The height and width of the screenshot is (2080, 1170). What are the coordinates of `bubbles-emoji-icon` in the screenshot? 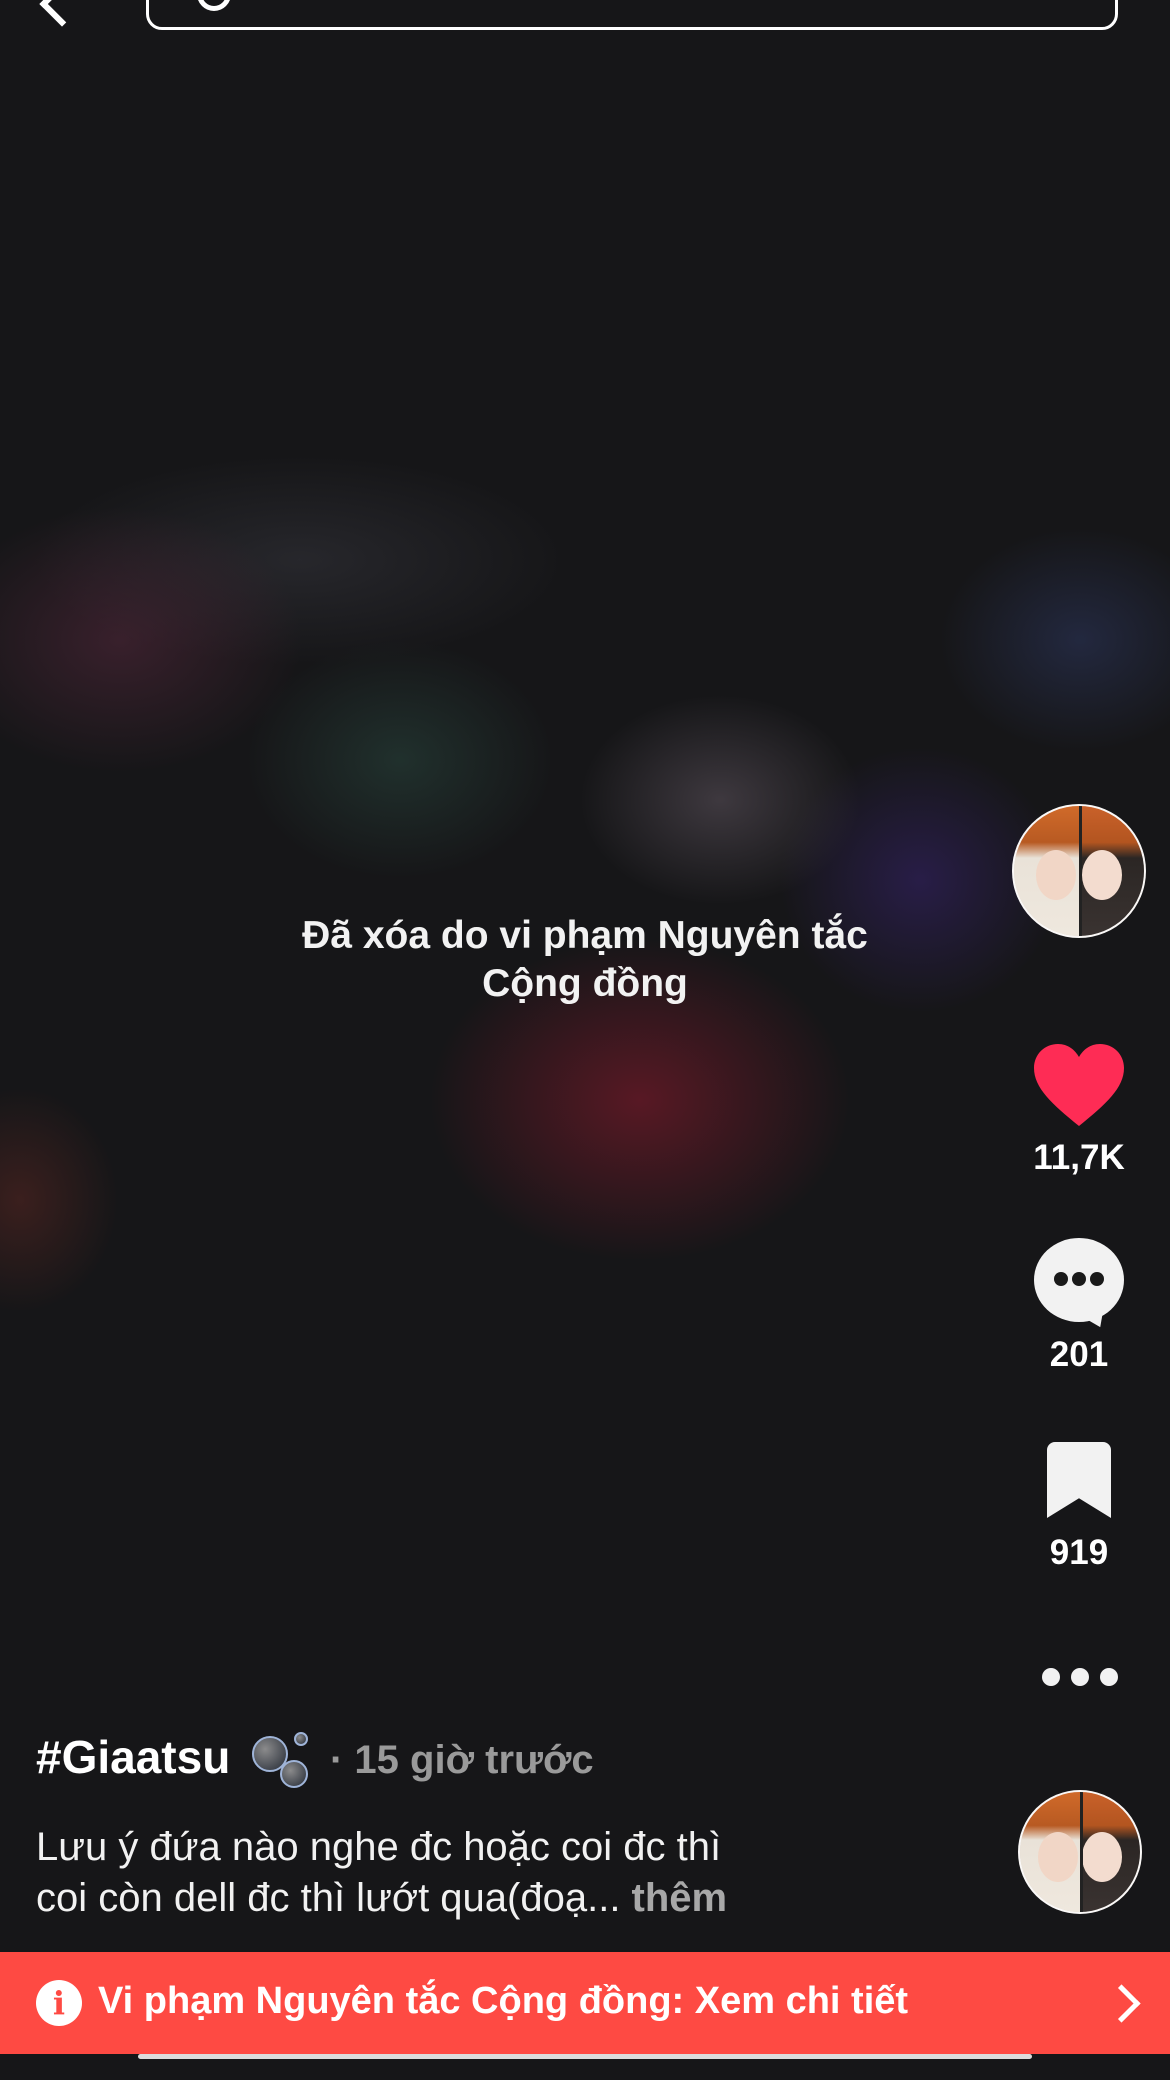 It's located at (283, 1762).